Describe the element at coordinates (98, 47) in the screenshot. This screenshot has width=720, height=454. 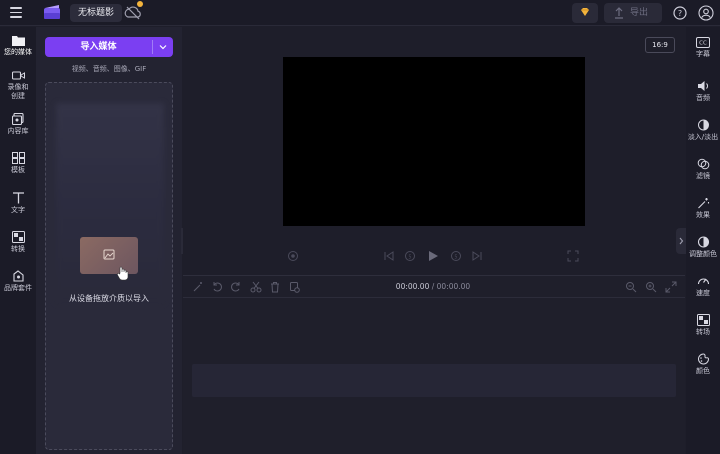
I see `import-media-label: 导入媒体` at that location.